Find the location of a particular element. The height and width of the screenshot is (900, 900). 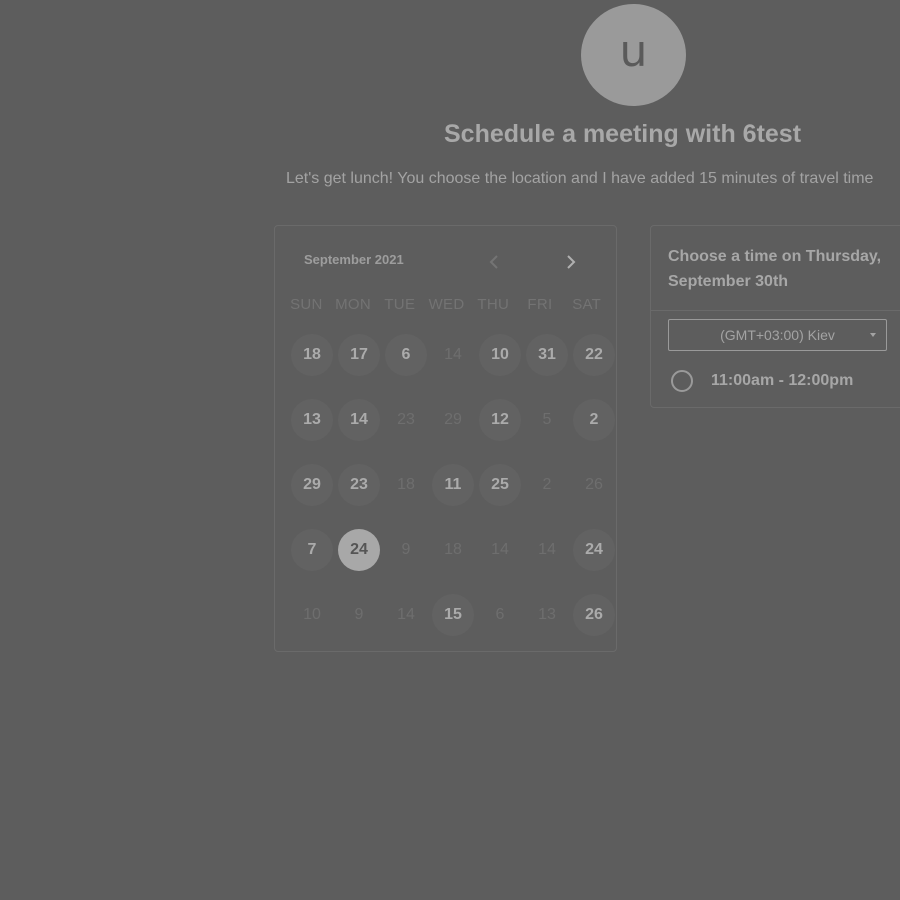

weekday-label: SUN is located at coordinates (306, 304).